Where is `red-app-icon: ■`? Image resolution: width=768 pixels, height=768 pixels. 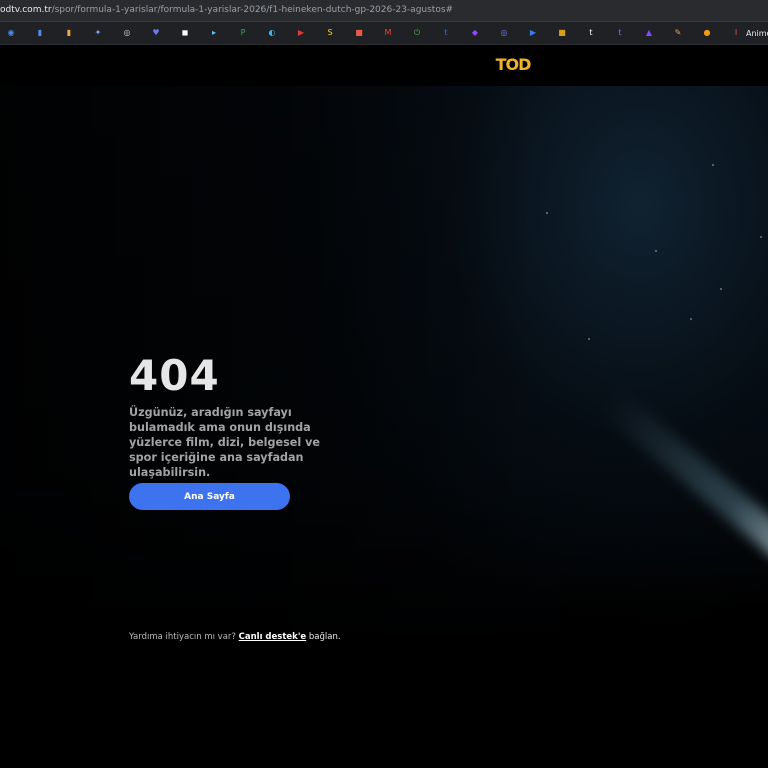
red-app-icon: ■ is located at coordinates (359, 32).